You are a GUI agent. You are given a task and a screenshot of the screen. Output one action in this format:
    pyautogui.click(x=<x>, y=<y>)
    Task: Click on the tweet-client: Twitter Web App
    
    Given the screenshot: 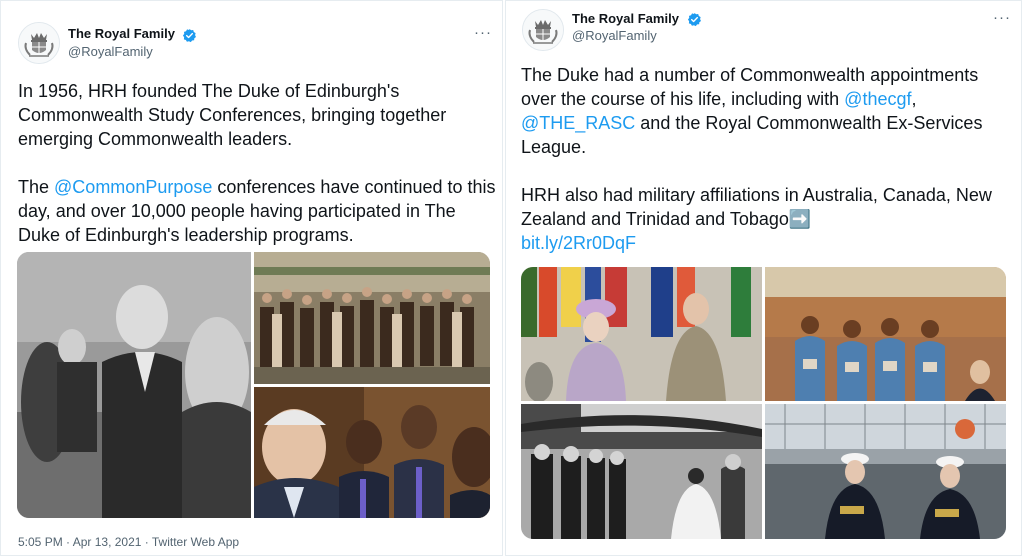 What is the action you would take?
    pyautogui.click(x=195, y=542)
    